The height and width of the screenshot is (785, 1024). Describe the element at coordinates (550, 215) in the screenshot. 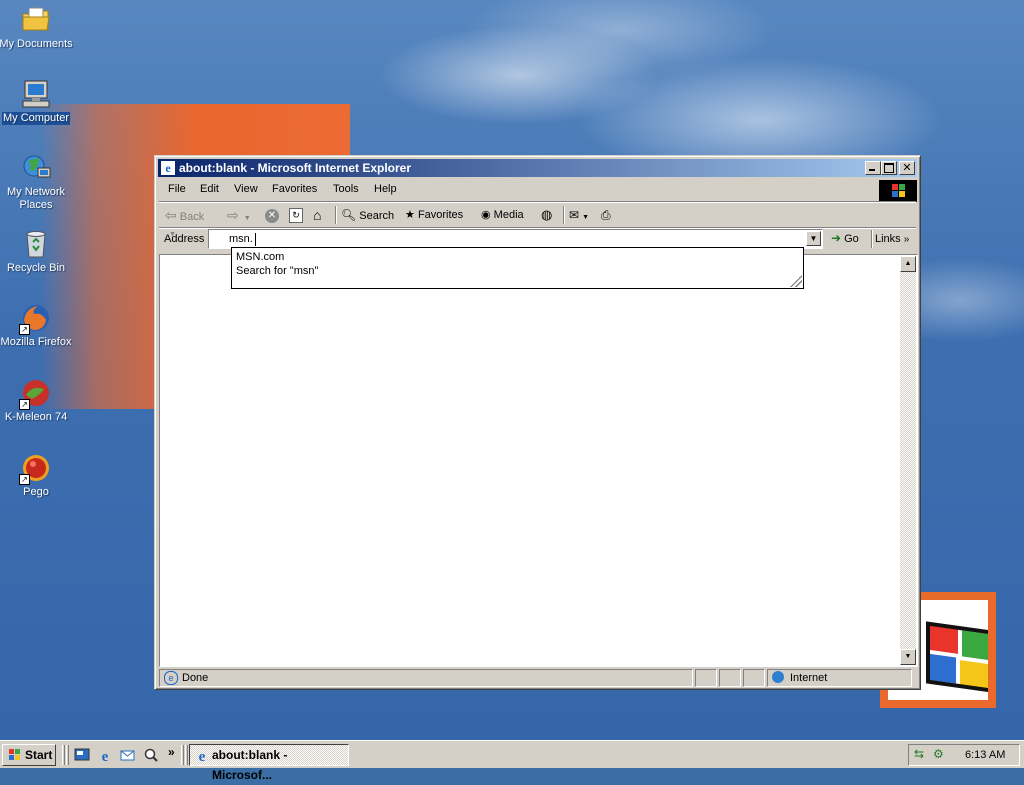

I see `history-button: ◍` at that location.